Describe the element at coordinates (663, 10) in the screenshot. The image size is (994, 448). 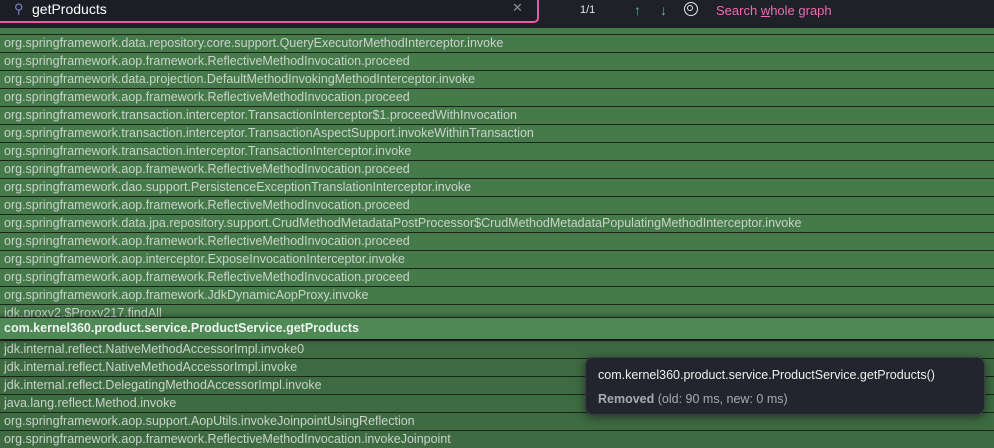
I see `next-match-arrow-down-icon: ↓` at that location.